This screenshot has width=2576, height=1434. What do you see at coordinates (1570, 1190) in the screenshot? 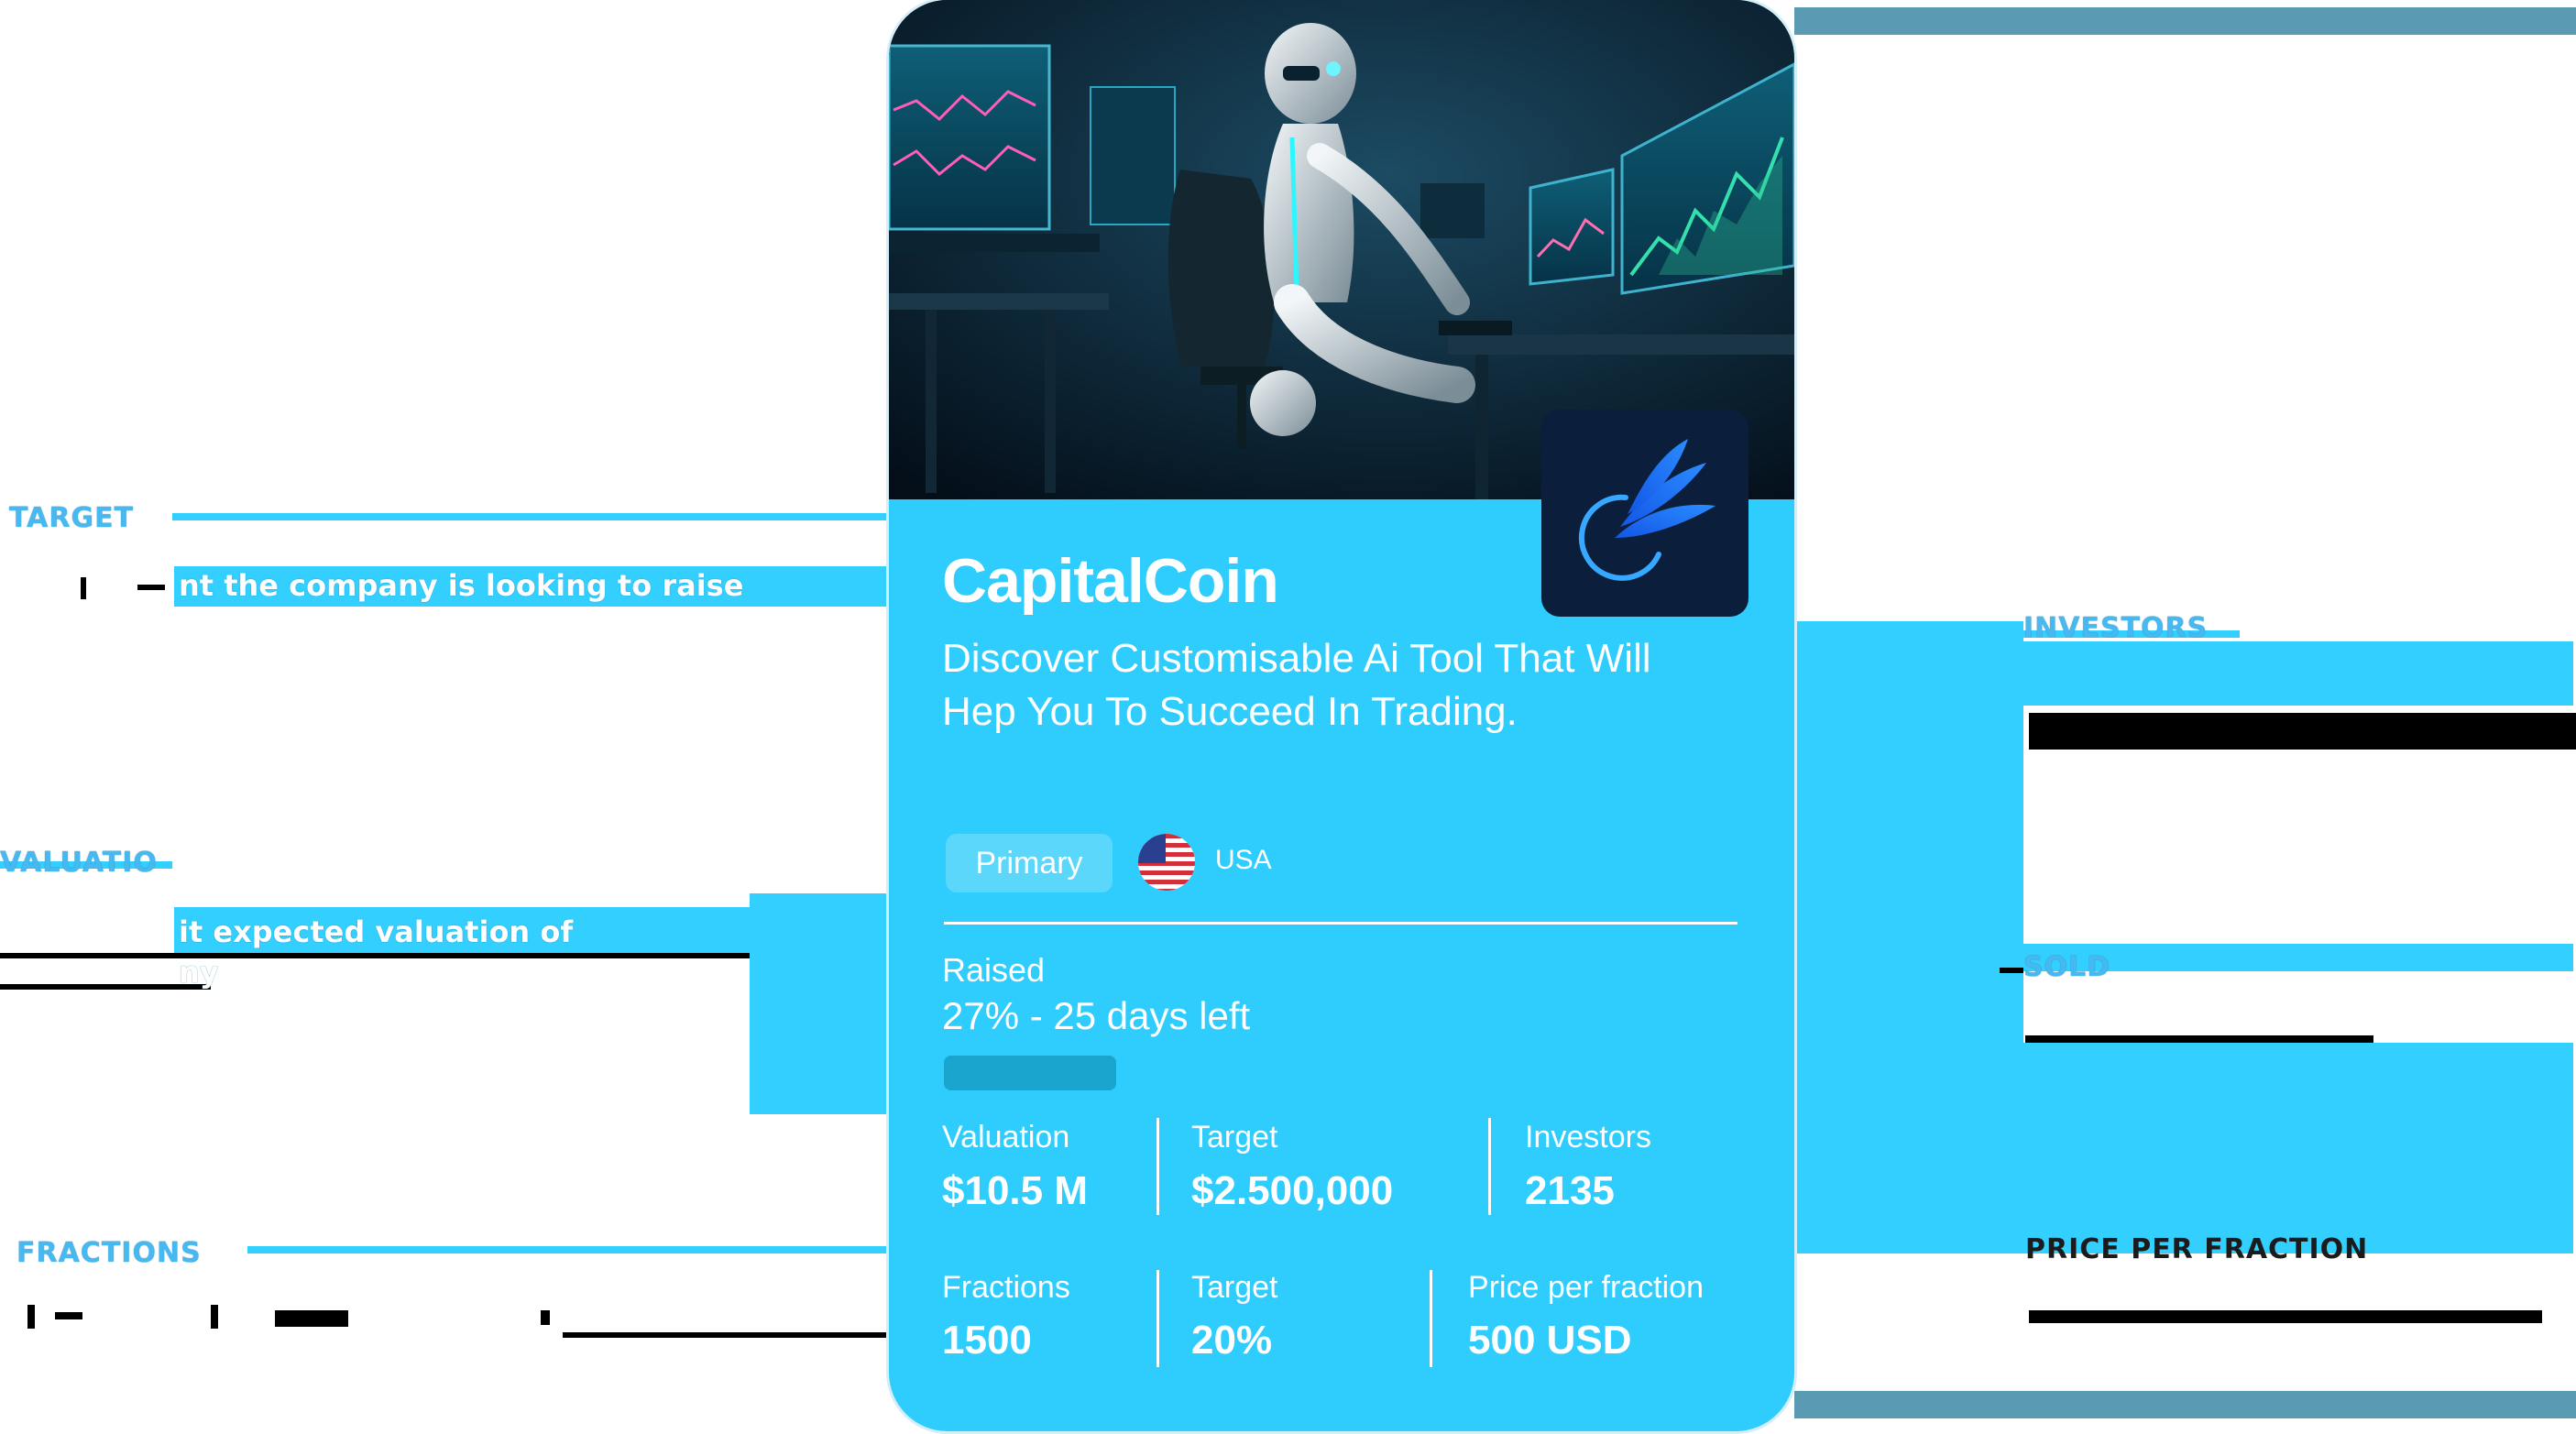
I see `investors-value: 2135` at bounding box center [1570, 1190].